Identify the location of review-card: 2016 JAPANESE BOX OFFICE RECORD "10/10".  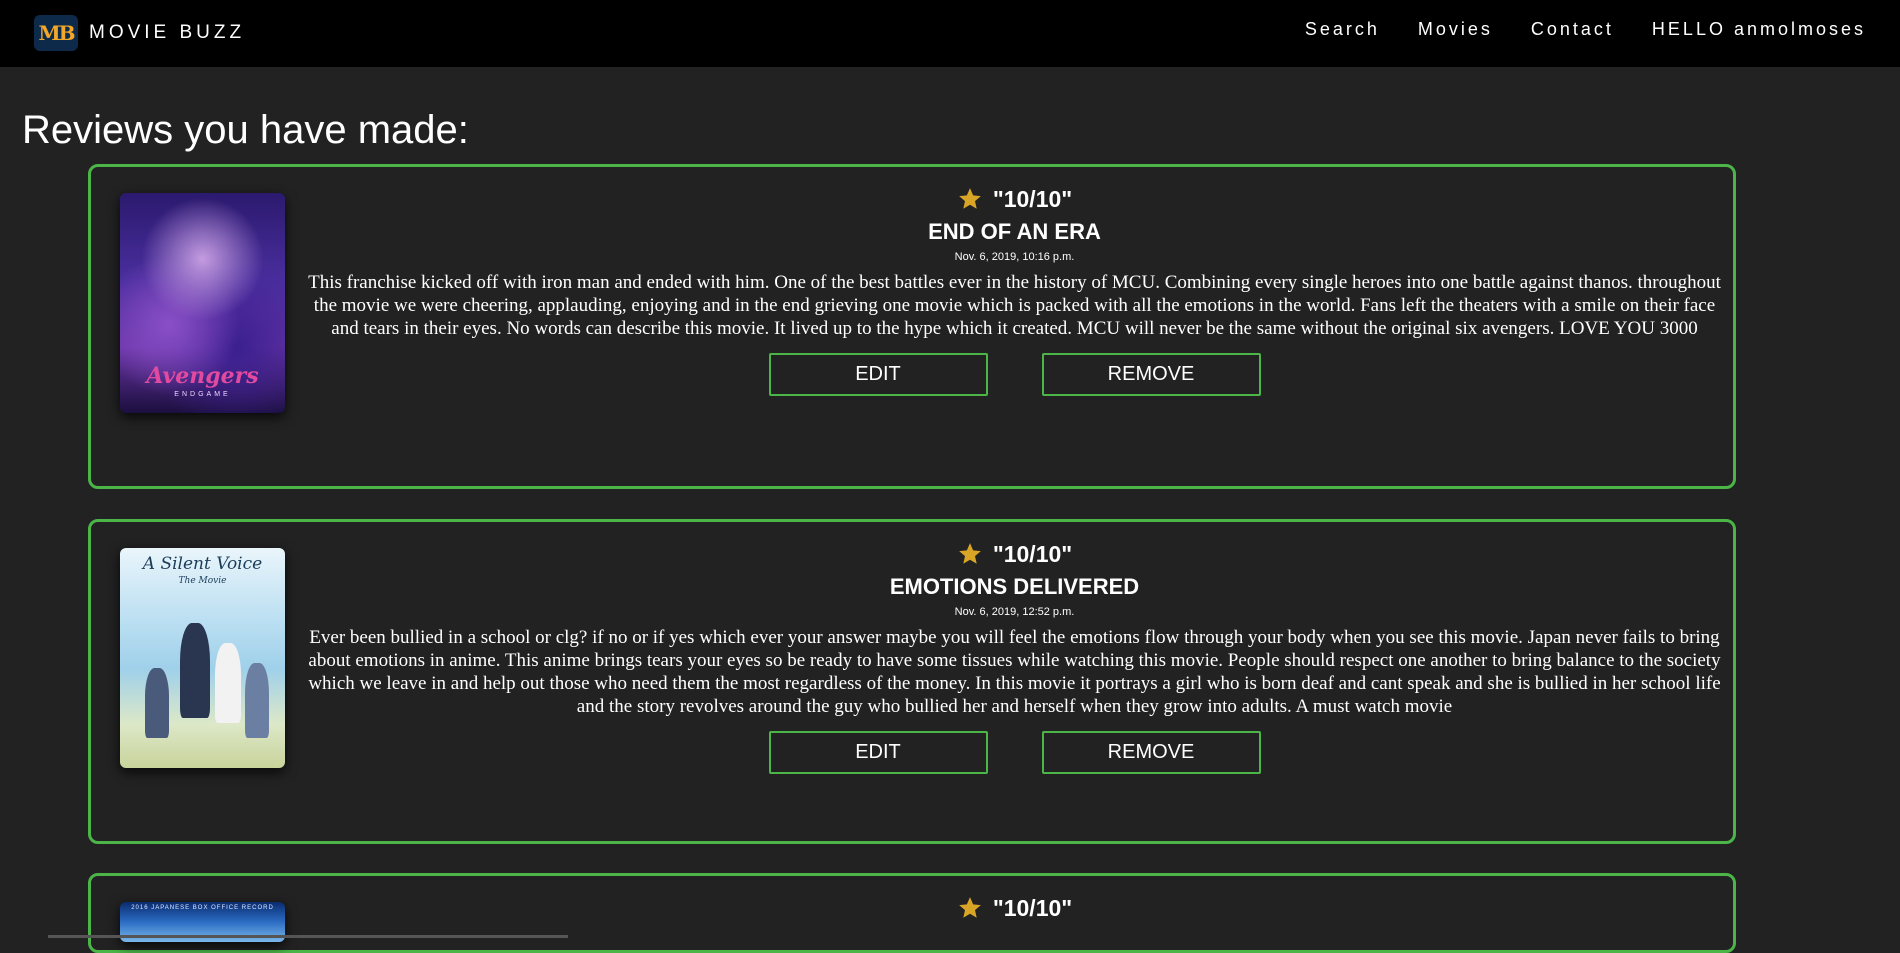
(912, 913).